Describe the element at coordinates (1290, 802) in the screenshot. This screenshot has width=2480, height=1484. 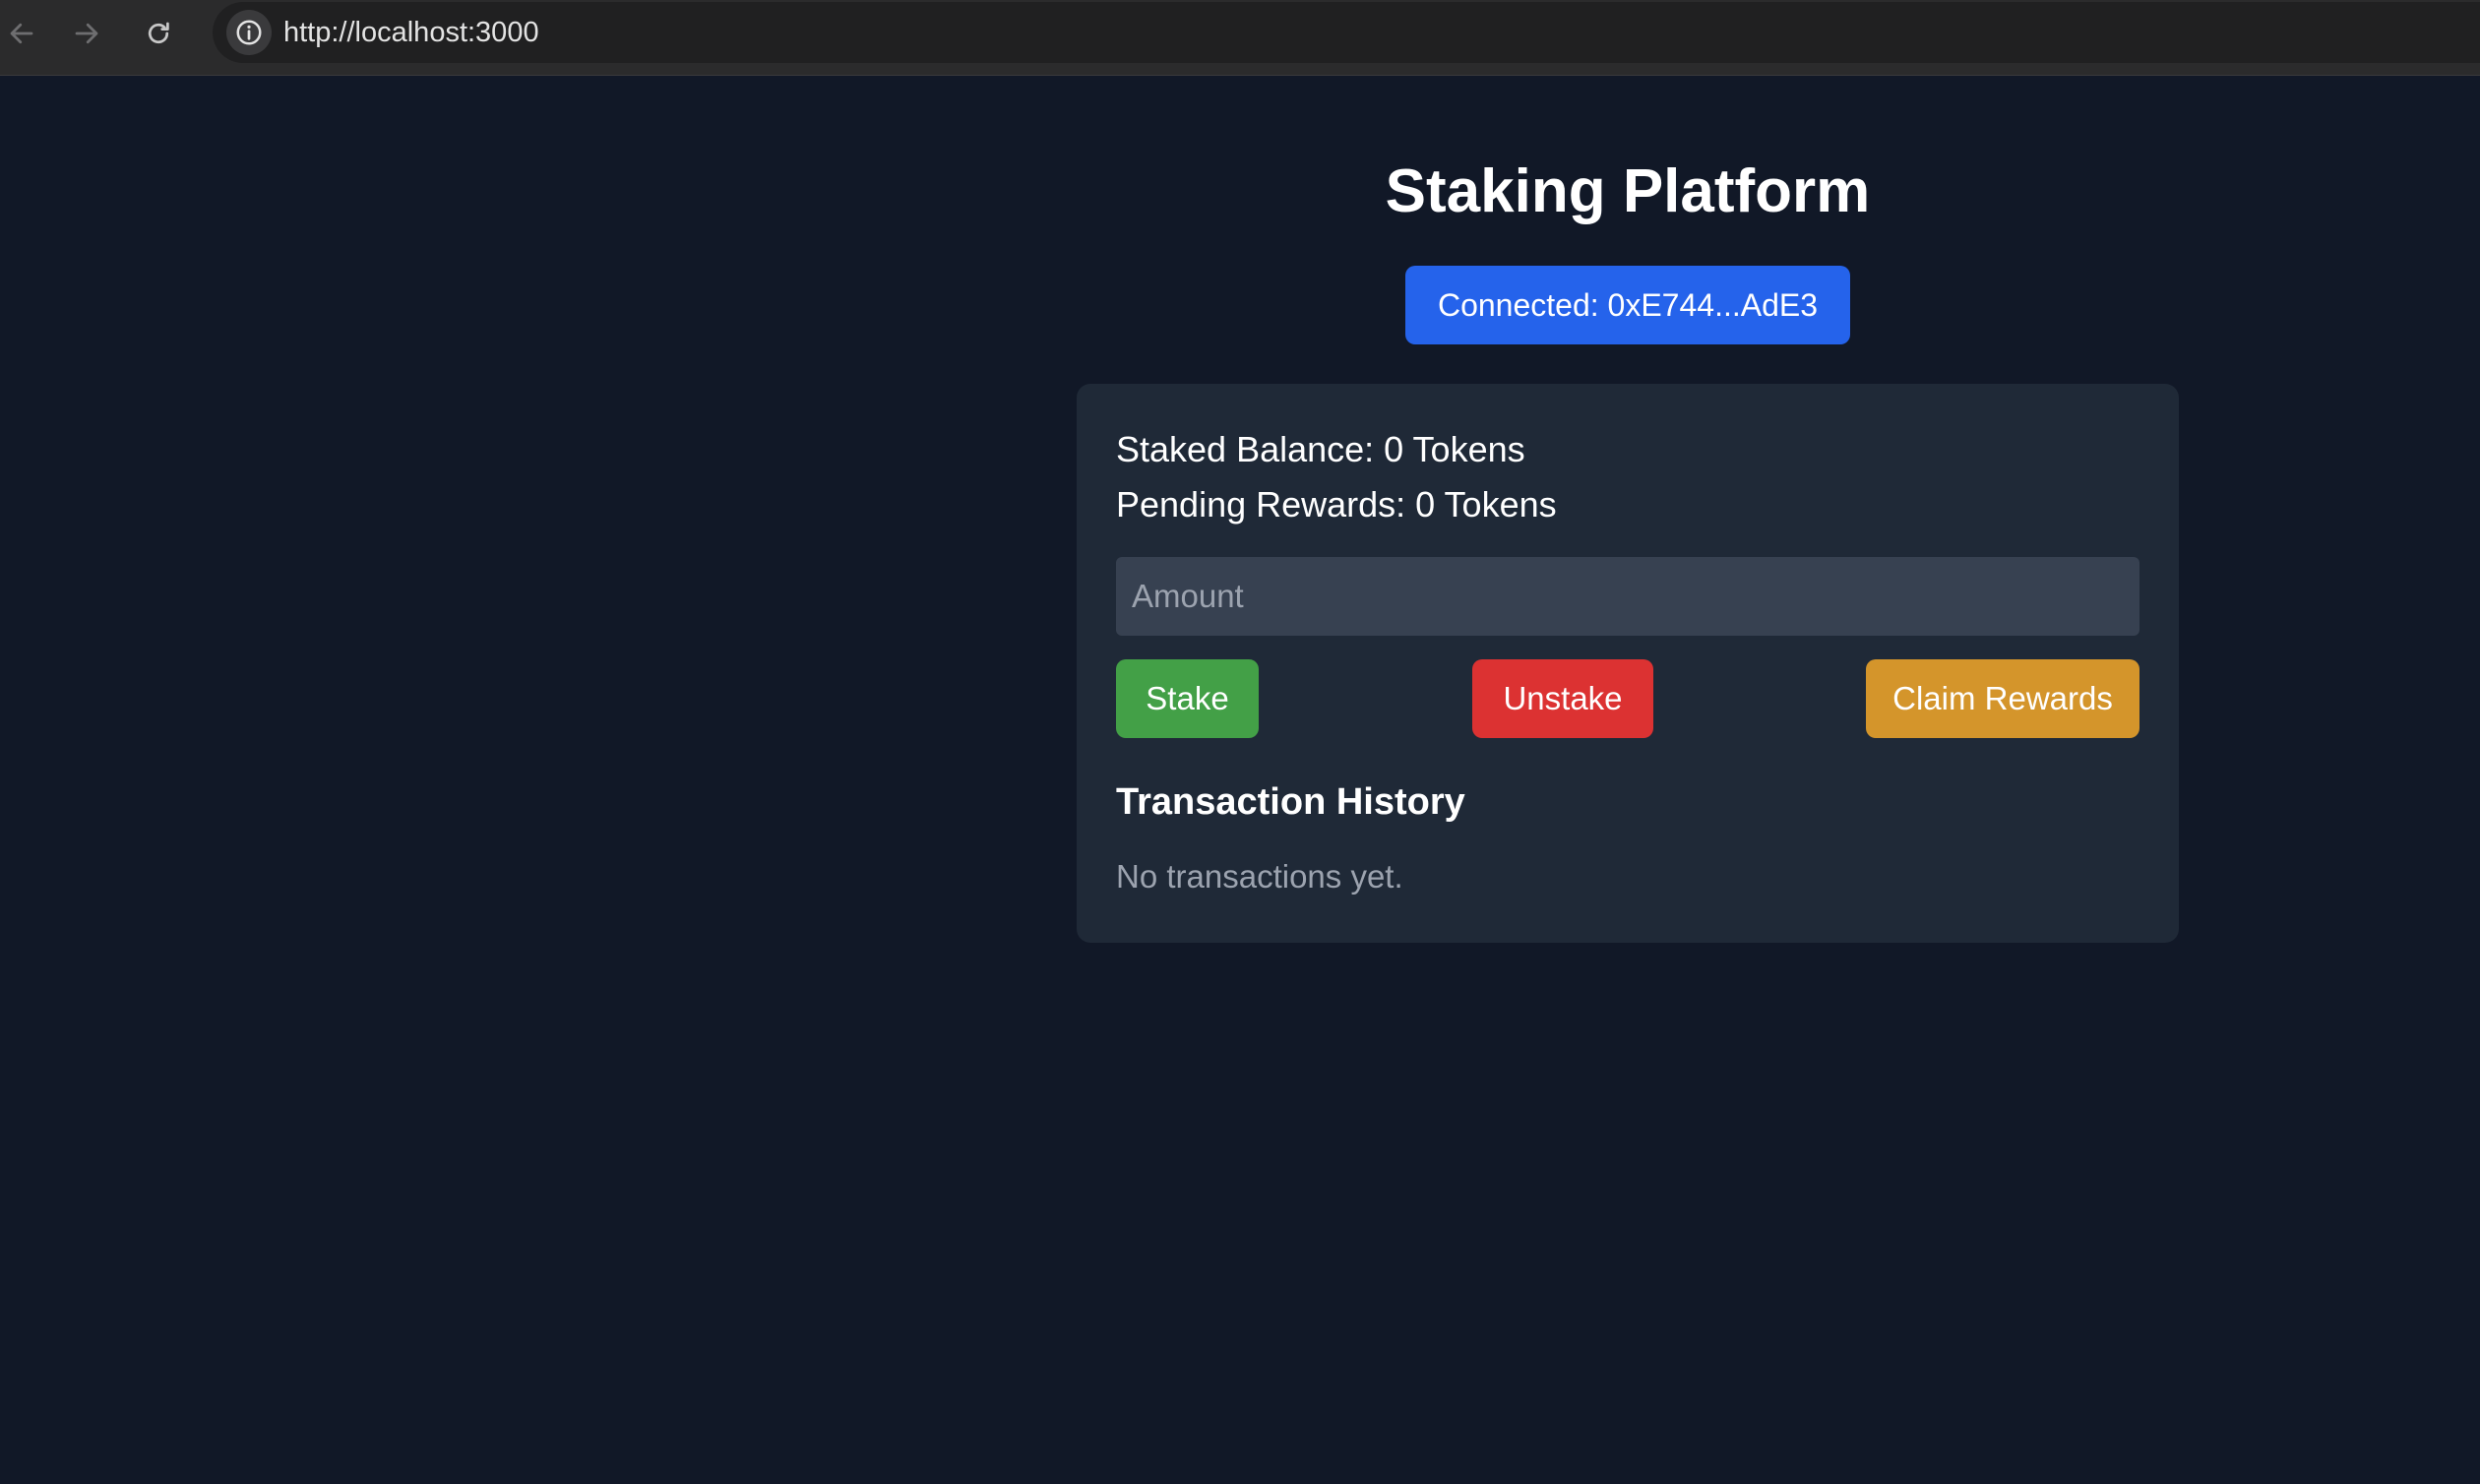
I see `transaction-history-title: Transaction History` at that location.